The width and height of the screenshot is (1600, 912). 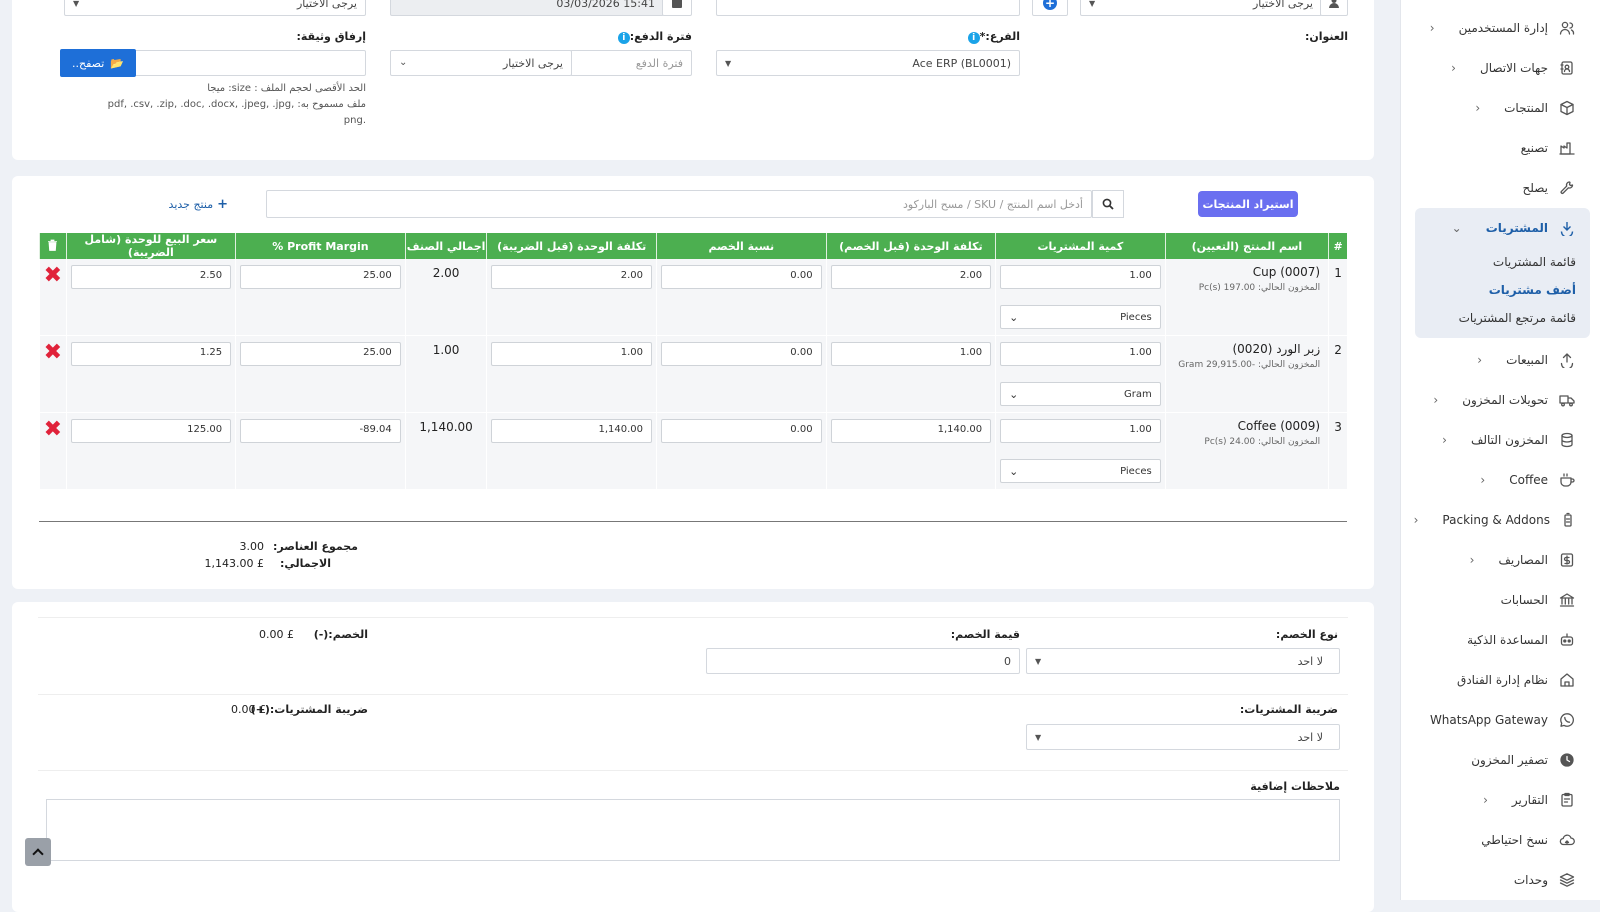 I want to click on sidebar-item-robot: المساعدة الذكية, so click(x=1500, y=640).